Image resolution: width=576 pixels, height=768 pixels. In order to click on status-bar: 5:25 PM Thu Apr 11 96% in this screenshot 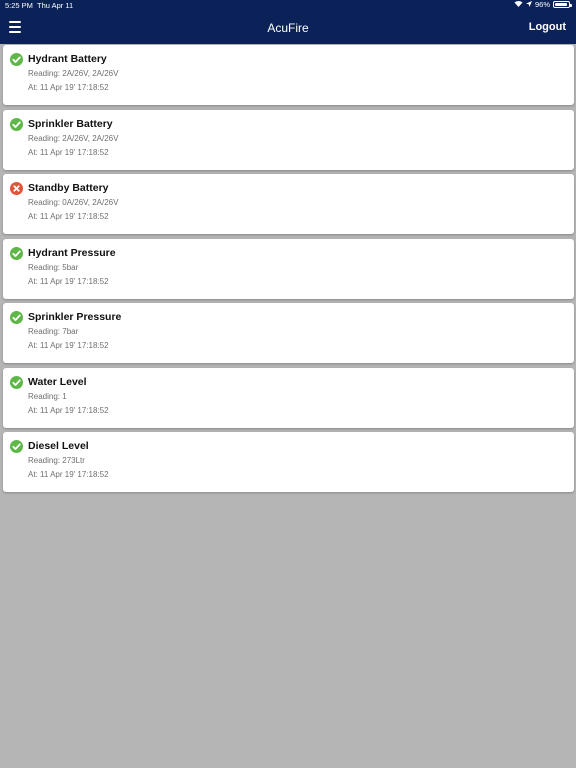, I will do `click(288, 6)`.